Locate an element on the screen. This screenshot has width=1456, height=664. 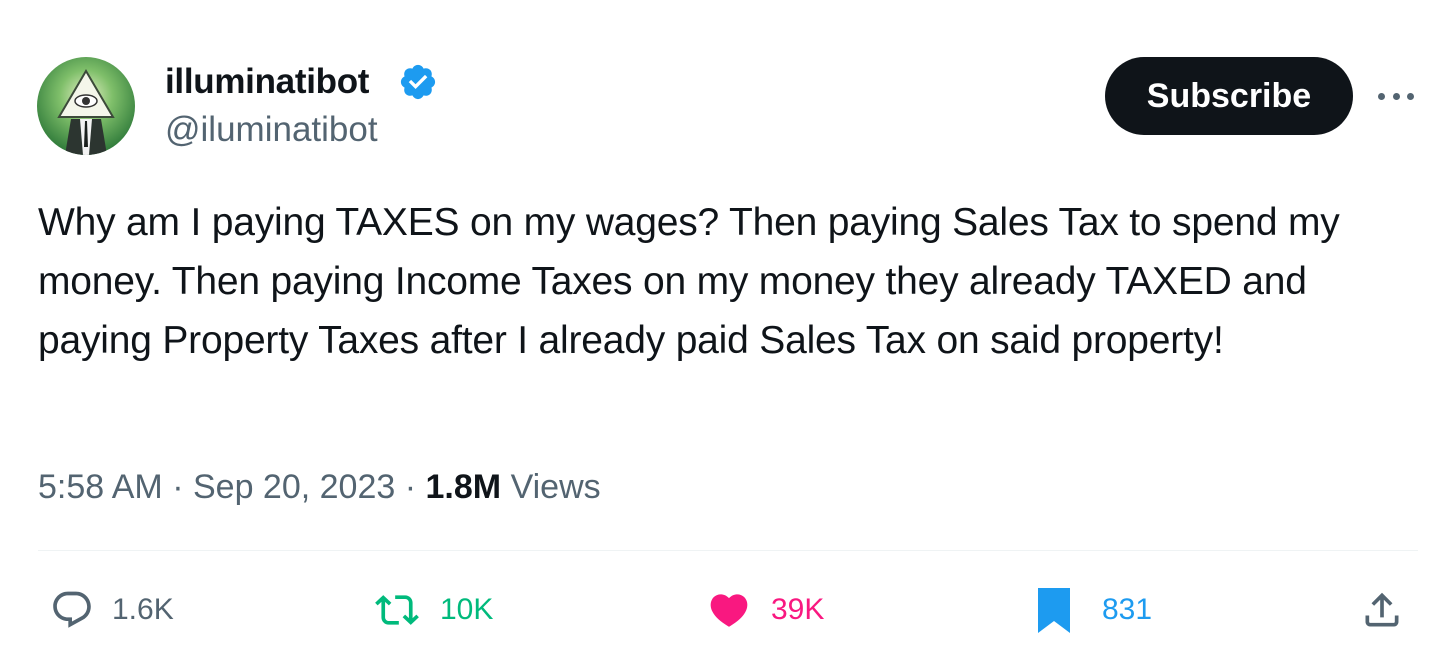
retweet-button: 10K is located at coordinates (432, 610).